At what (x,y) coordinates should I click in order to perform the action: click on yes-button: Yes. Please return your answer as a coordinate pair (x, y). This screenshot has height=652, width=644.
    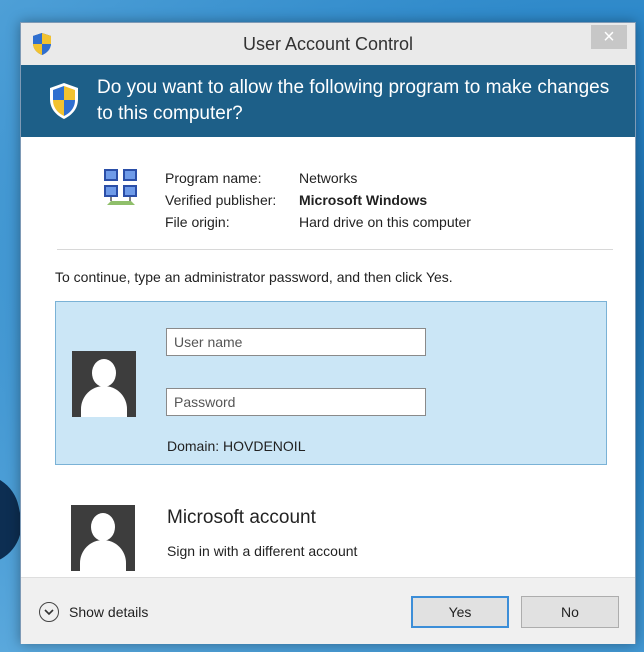
    Looking at the image, I should click on (460, 612).